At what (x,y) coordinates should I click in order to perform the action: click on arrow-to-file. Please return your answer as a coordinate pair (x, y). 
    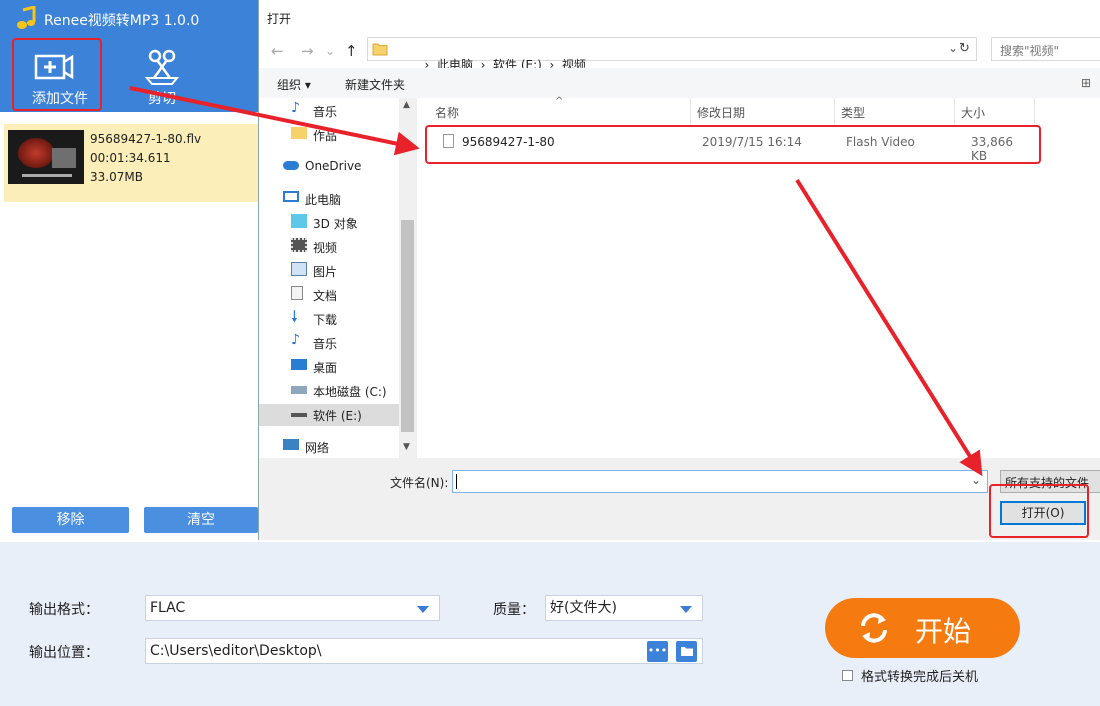
    Looking at the image, I should click on (274, 121).